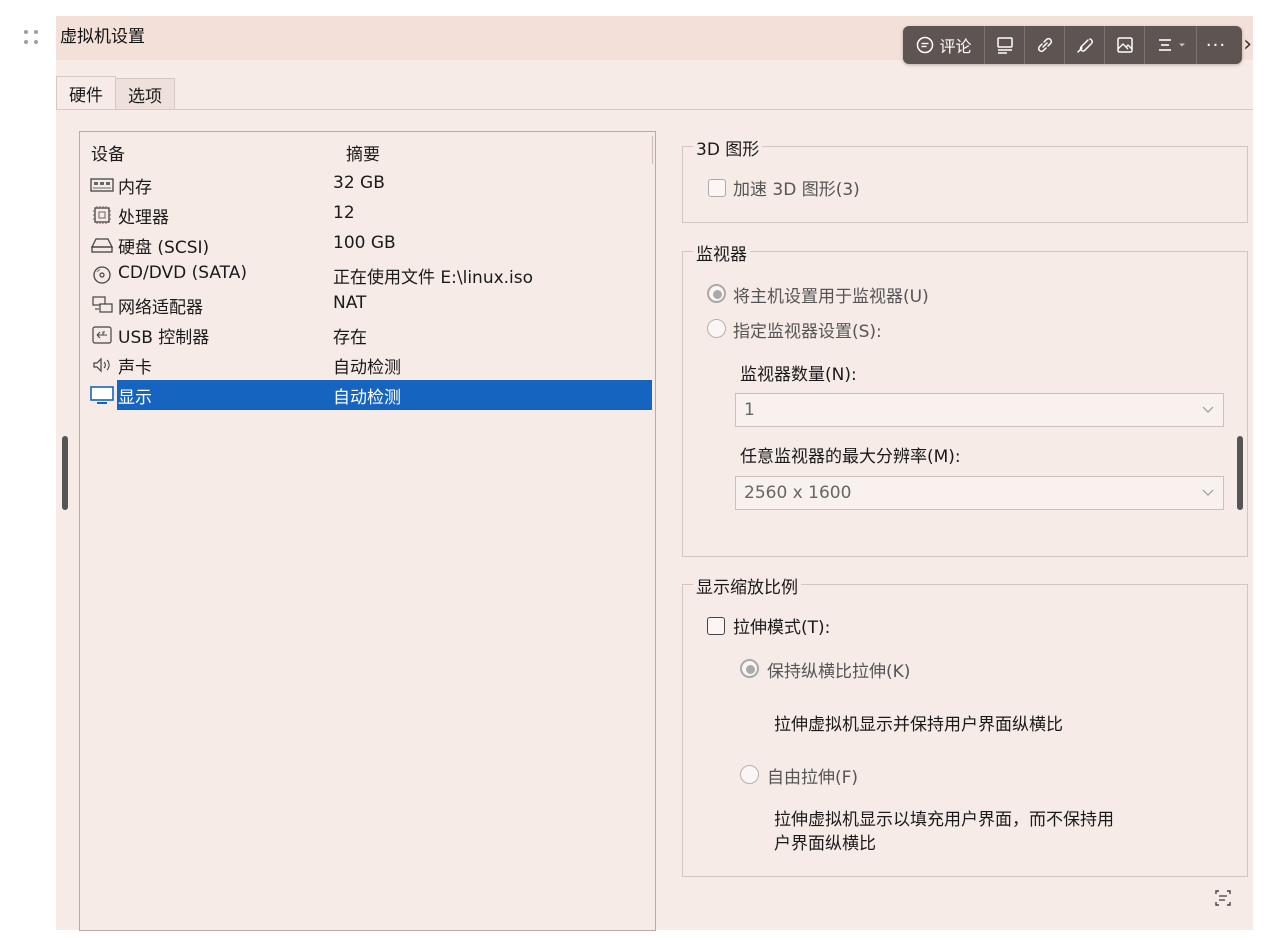 The height and width of the screenshot is (940, 1281). What do you see at coordinates (164, 338) in the screenshot?
I see `device-name: USB 控制器` at bounding box center [164, 338].